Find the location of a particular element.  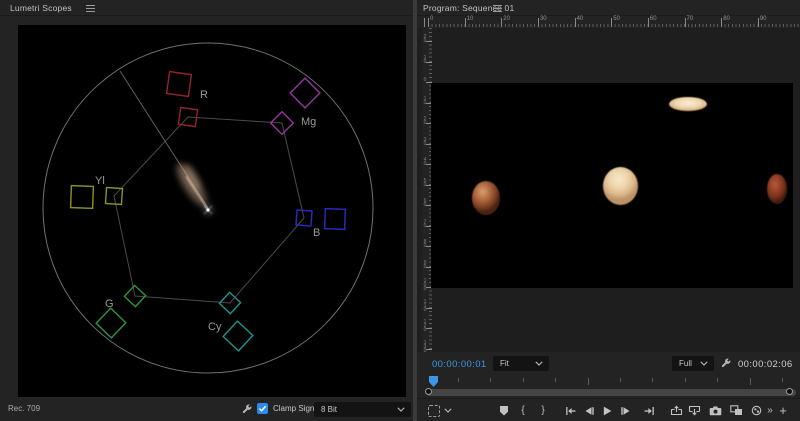

plus-icon: + is located at coordinates (783, 410).